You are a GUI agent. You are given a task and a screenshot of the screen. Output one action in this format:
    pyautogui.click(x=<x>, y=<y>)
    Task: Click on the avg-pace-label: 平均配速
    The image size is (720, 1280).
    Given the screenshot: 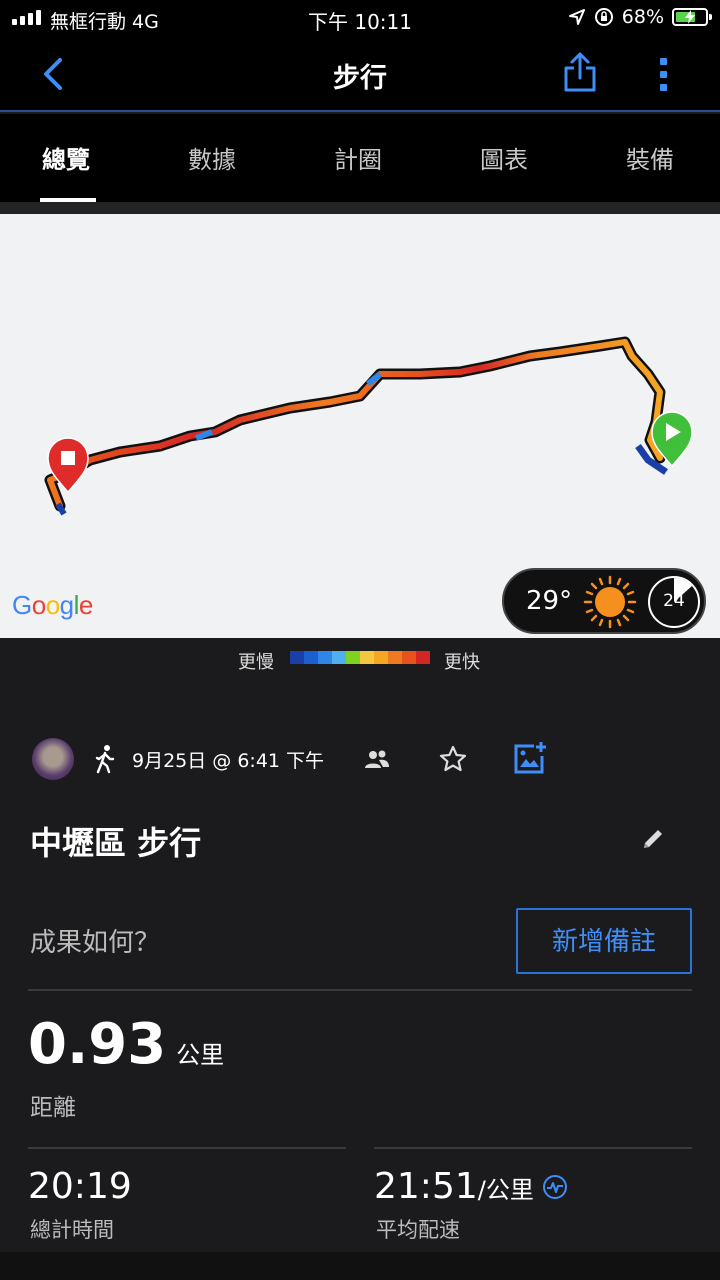 What is the action you would take?
    pyautogui.click(x=418, y=1230)
    